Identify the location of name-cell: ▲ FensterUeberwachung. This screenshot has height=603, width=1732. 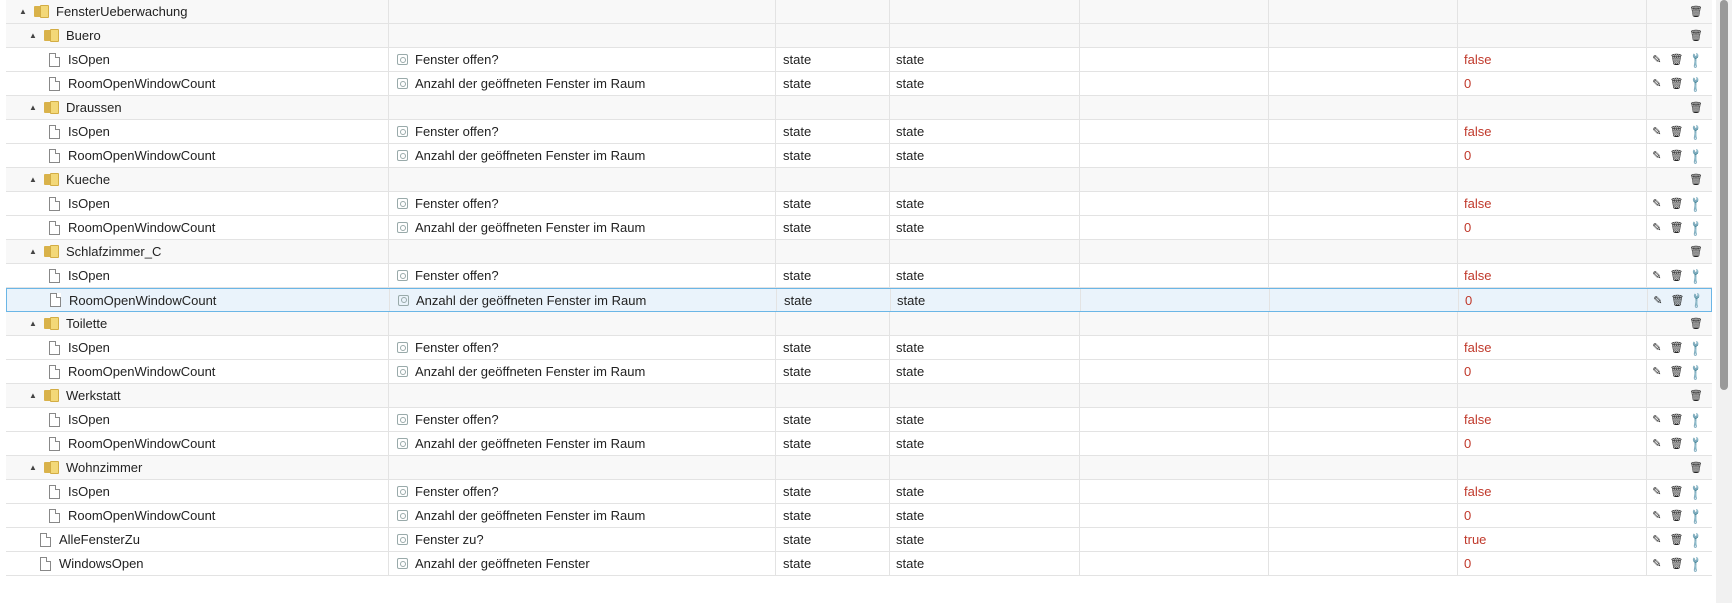
(197, 11).